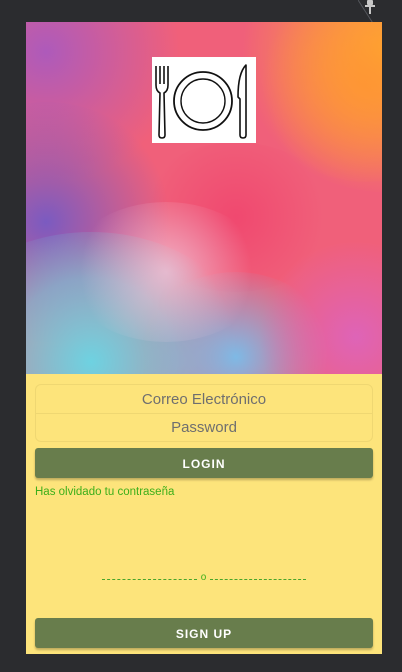  What do you see at coordinates (370, 7) in the screenshot?
I see `pin-icon` at bounding box center [370, 7].